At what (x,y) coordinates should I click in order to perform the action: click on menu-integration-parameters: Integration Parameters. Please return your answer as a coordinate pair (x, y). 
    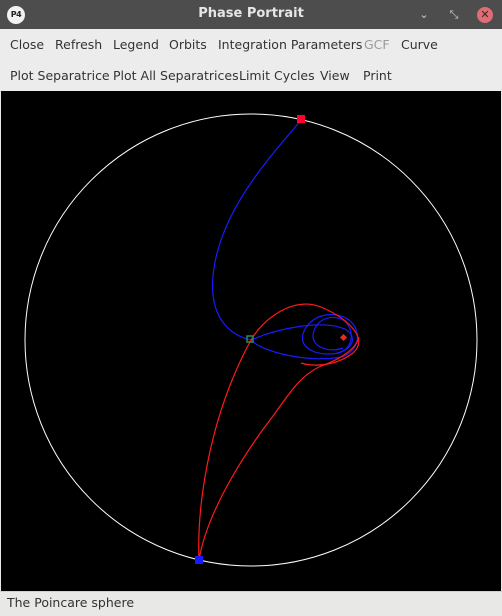
    Looking at the image, I should click on (290, 44).